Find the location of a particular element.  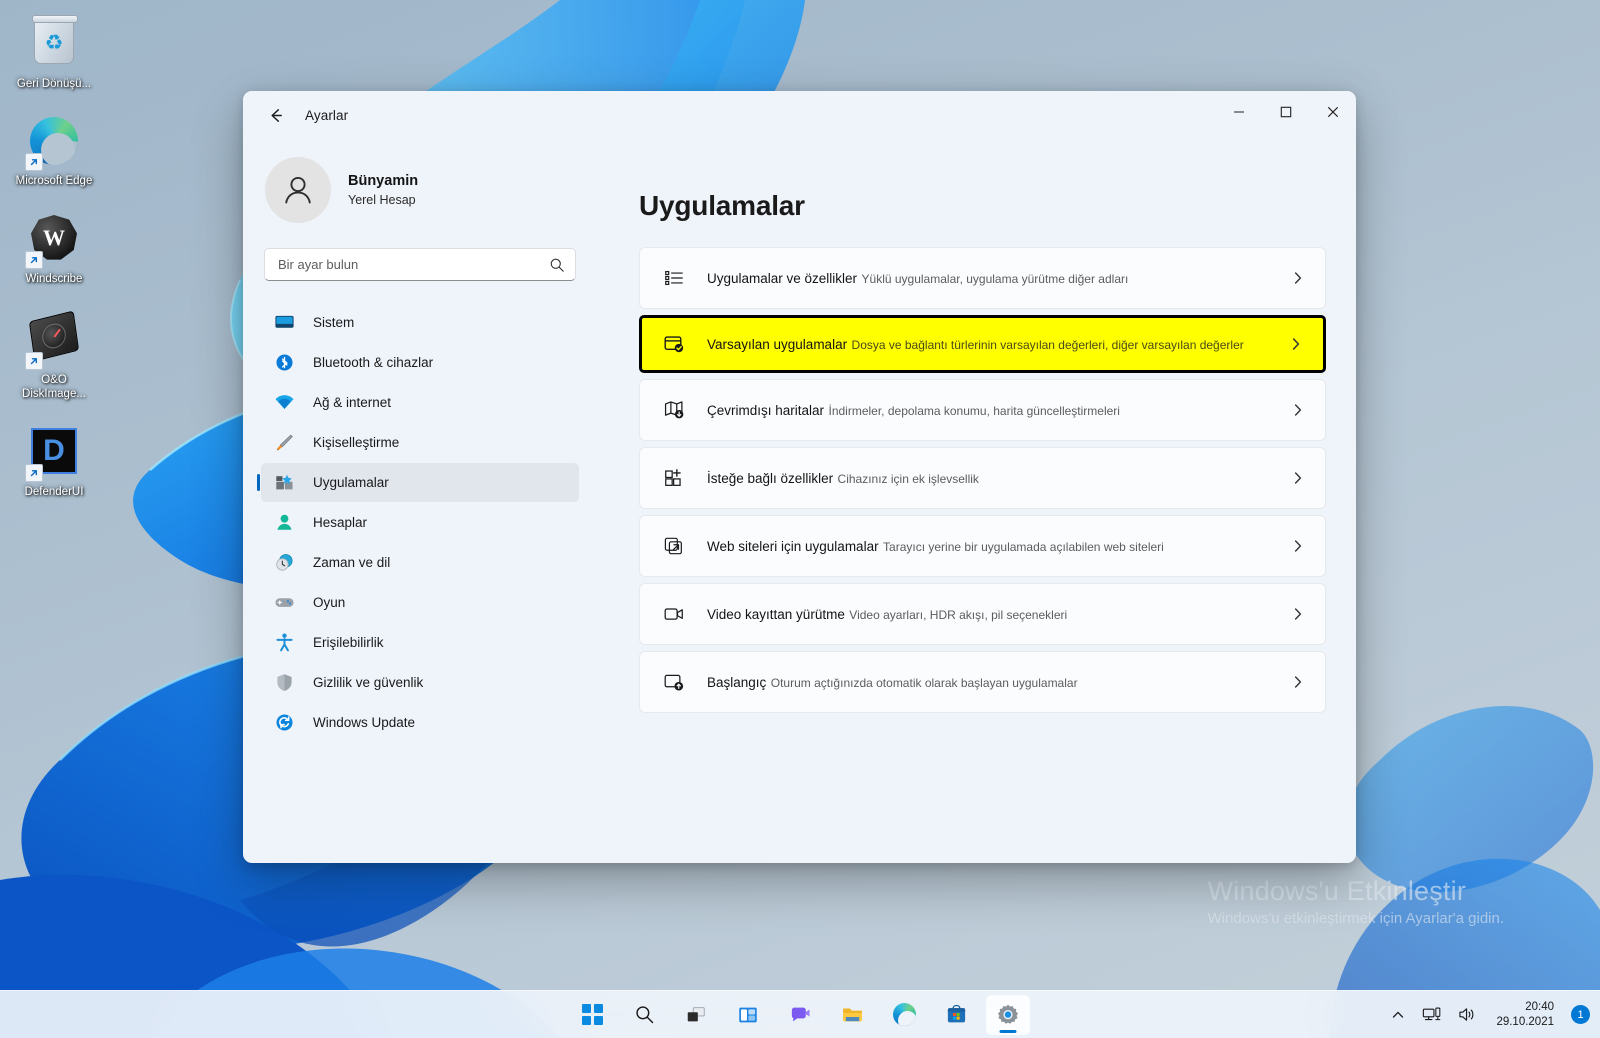

accessibility-icon is located at coordinates (284, 643).